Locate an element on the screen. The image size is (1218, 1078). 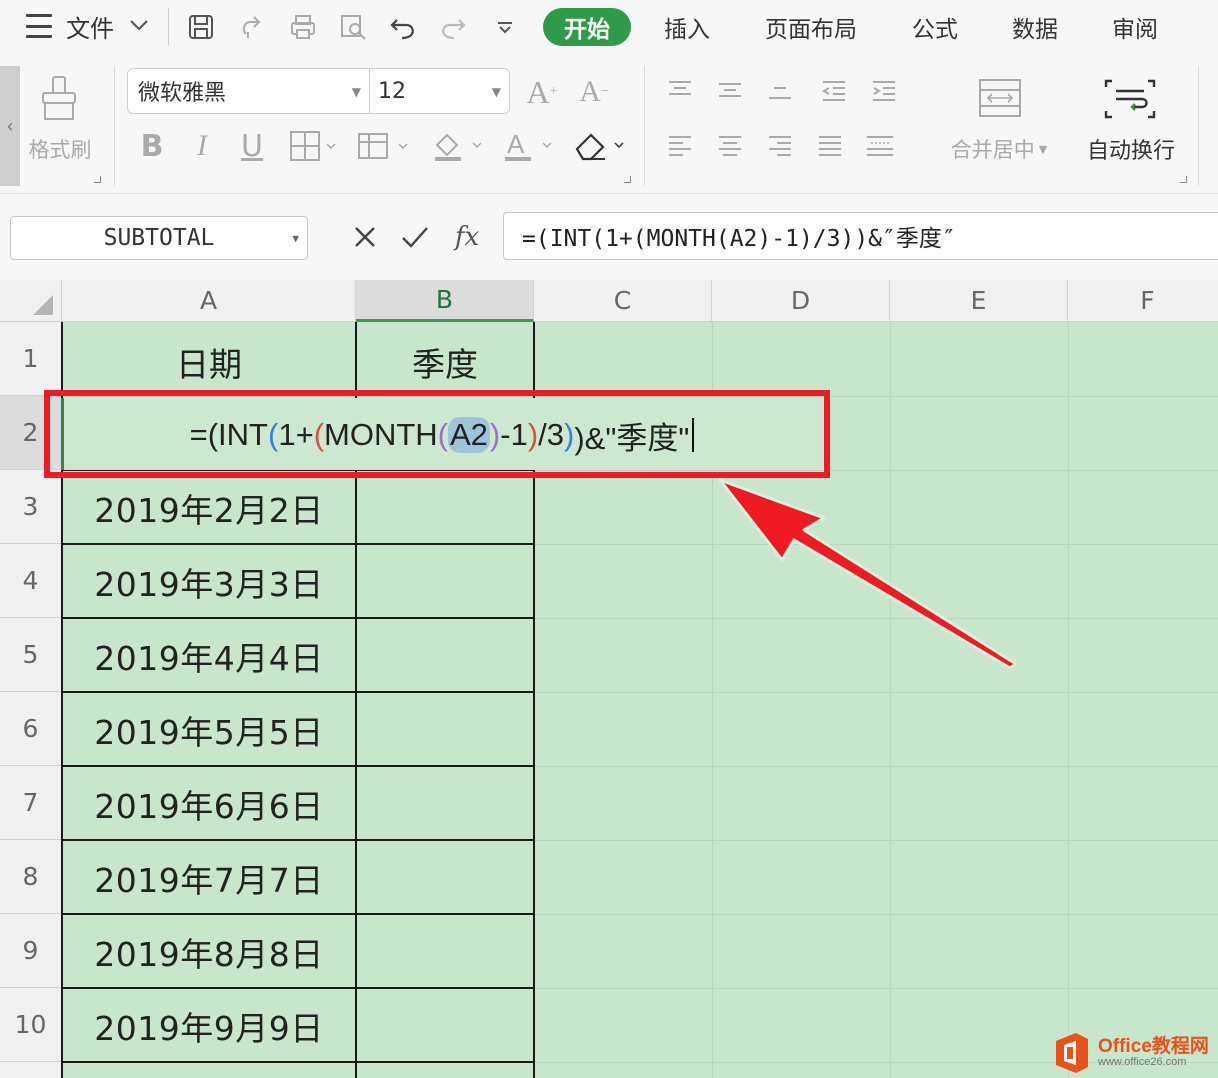
align-middle-icon is located at coordinates (730, 90).